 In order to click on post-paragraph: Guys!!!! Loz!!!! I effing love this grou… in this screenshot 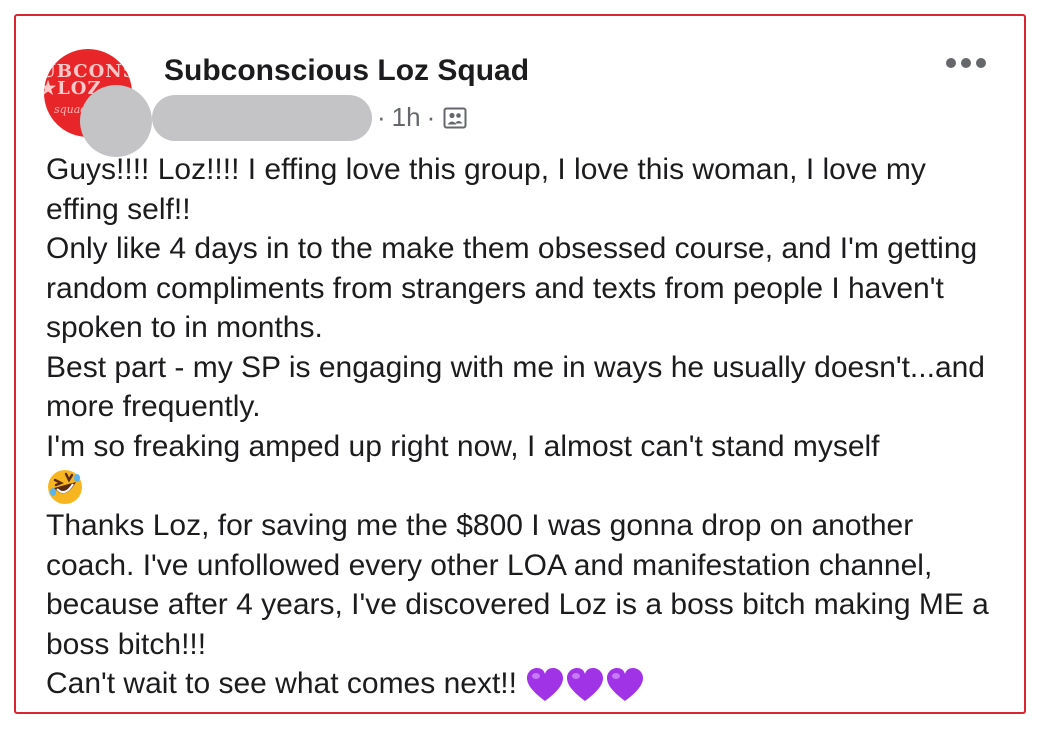, I will do `click(490, 189)`.